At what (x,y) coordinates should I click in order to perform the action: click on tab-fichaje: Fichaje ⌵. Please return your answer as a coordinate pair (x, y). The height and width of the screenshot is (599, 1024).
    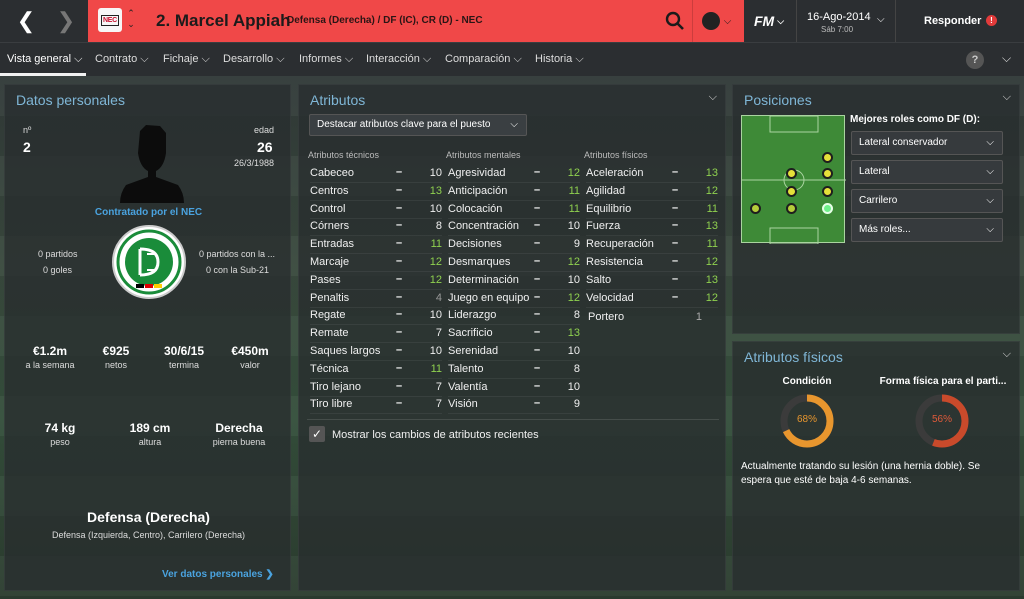
    Looking at the image, I should click on (186, 59).